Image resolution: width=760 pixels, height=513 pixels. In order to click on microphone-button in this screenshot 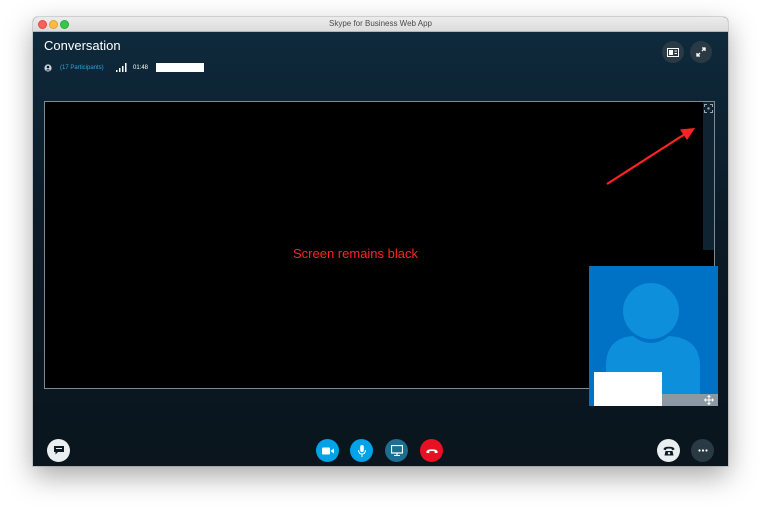, I will do `click(361, 450)`.